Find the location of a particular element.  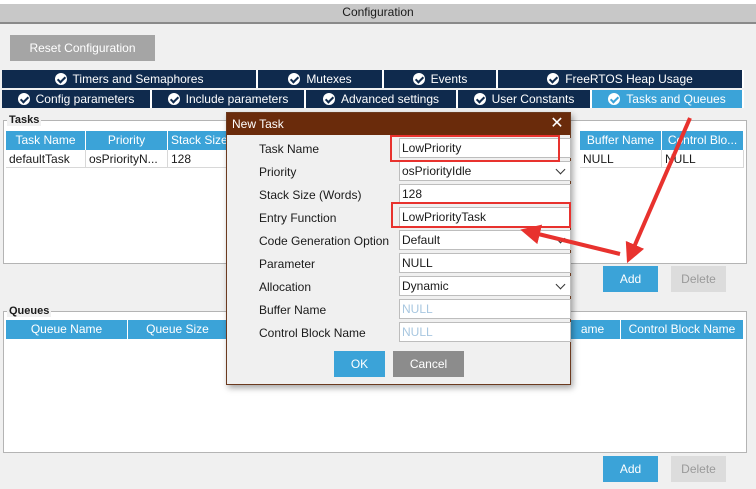

arrow-to-entry-function-icon is located at coordinates (570, 240).